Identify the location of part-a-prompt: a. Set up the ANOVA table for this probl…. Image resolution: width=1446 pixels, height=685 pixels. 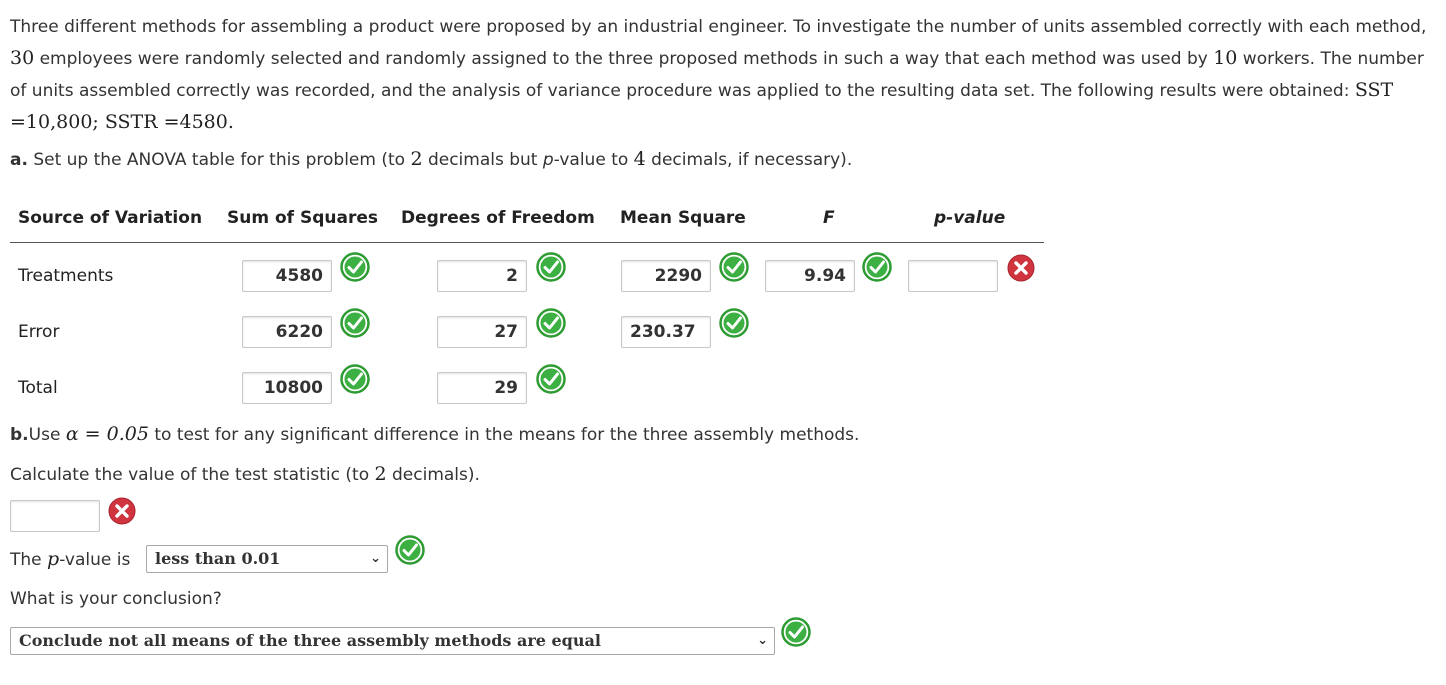
(431, 159).